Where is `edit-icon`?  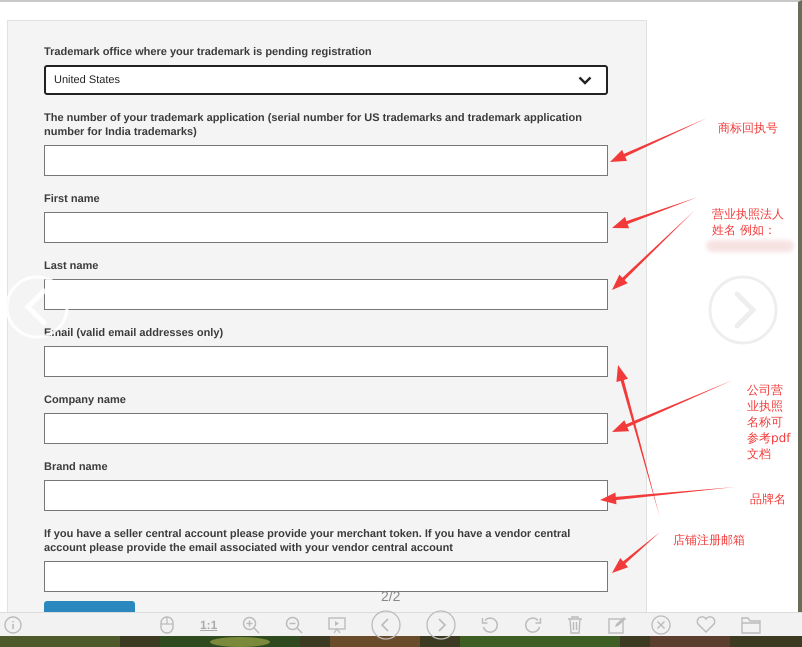 edit-icon is located at coordinates (617, 625).